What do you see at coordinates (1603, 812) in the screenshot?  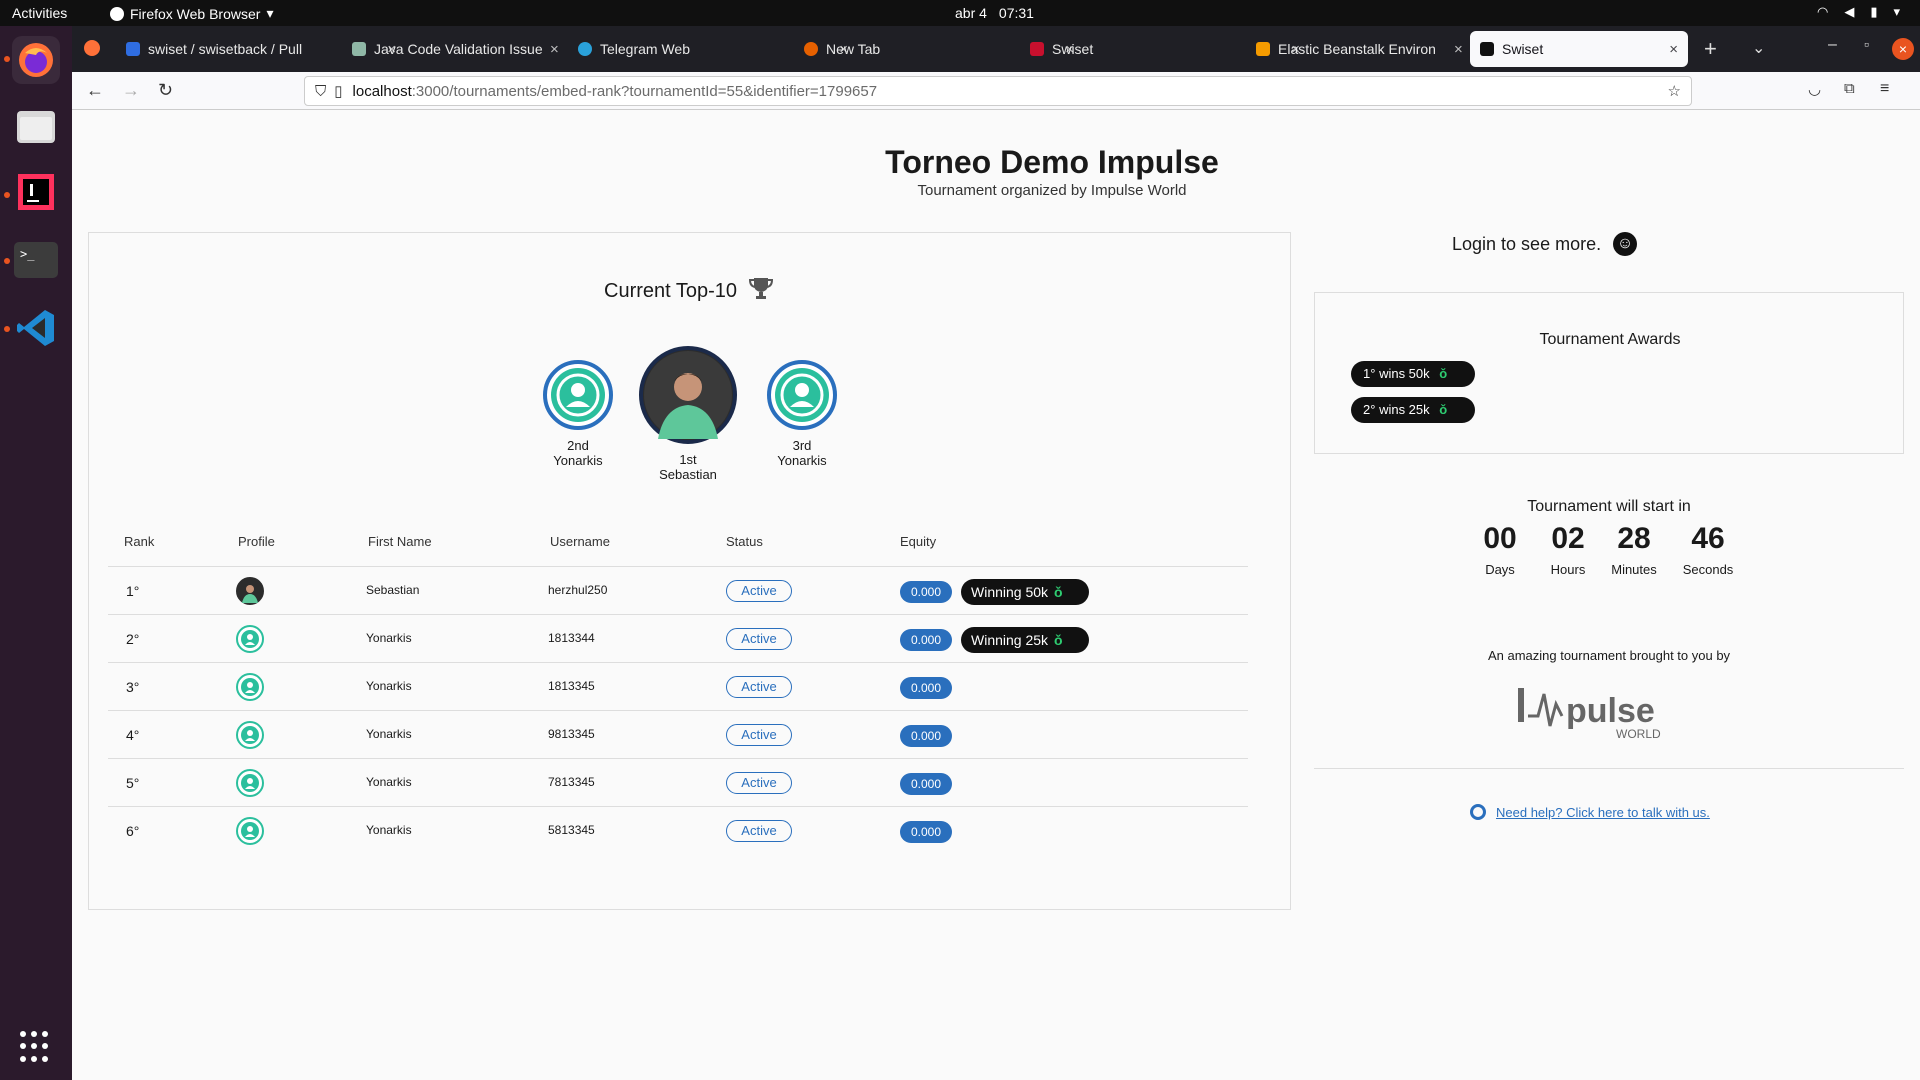 I see `help-text: Need help? Click here to talk with us.` at bounding box center [1603, 812].